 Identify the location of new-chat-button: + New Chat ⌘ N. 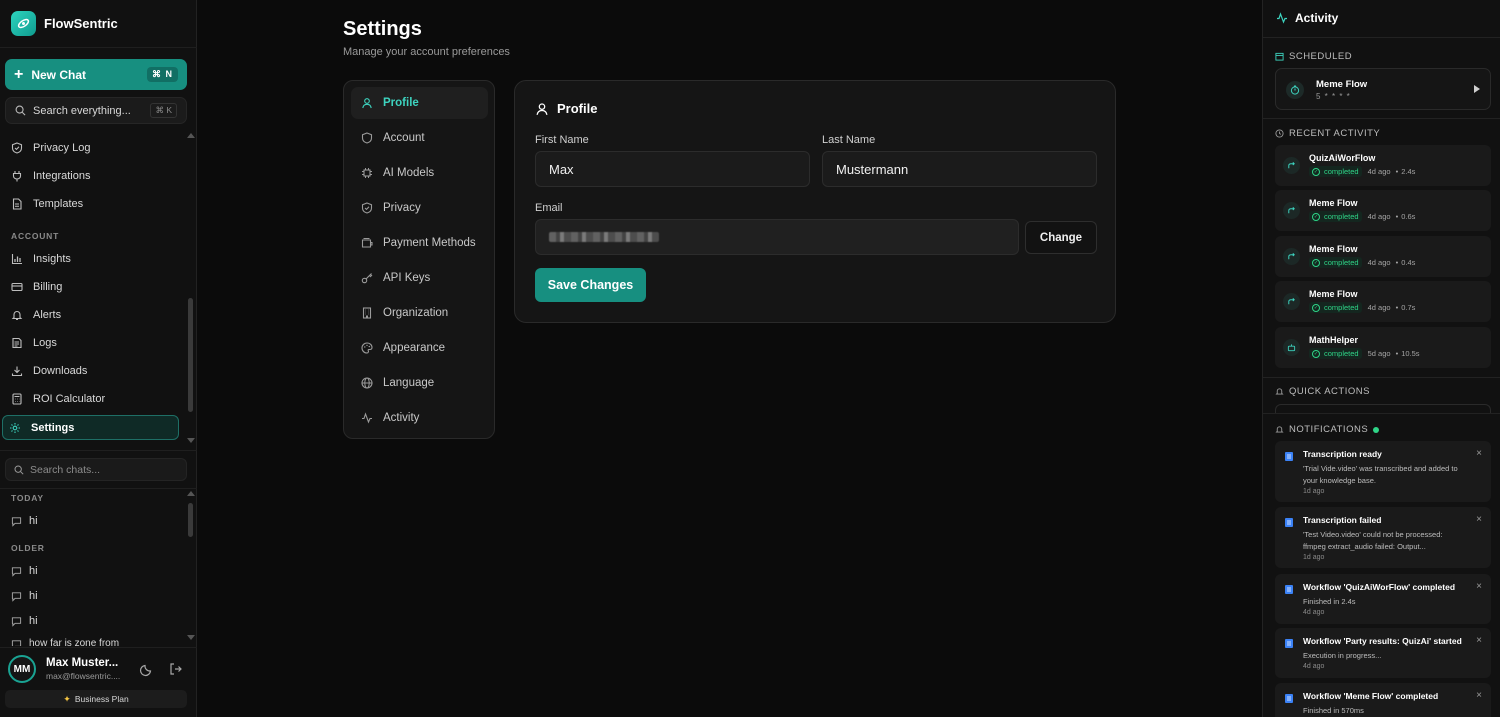
(96, 74).